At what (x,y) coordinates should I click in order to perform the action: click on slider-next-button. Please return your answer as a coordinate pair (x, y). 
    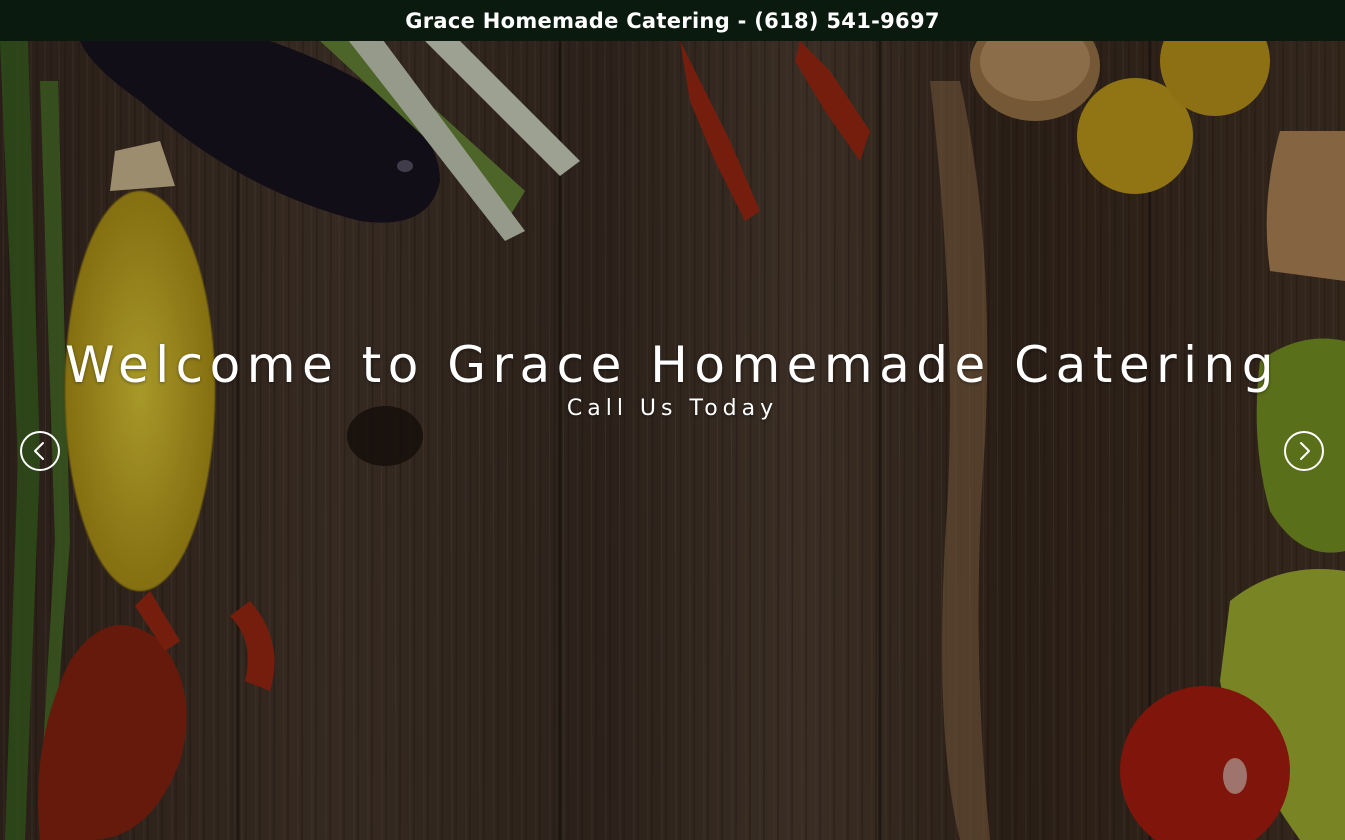
    Looking at the image, I should click on (1304, 451).